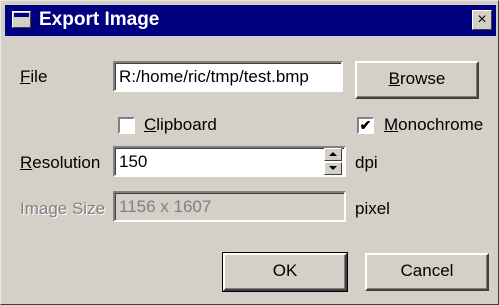 The width and height of the screenshot is (499, 305). I want to click on resolution-spinner, so click(333, 161).